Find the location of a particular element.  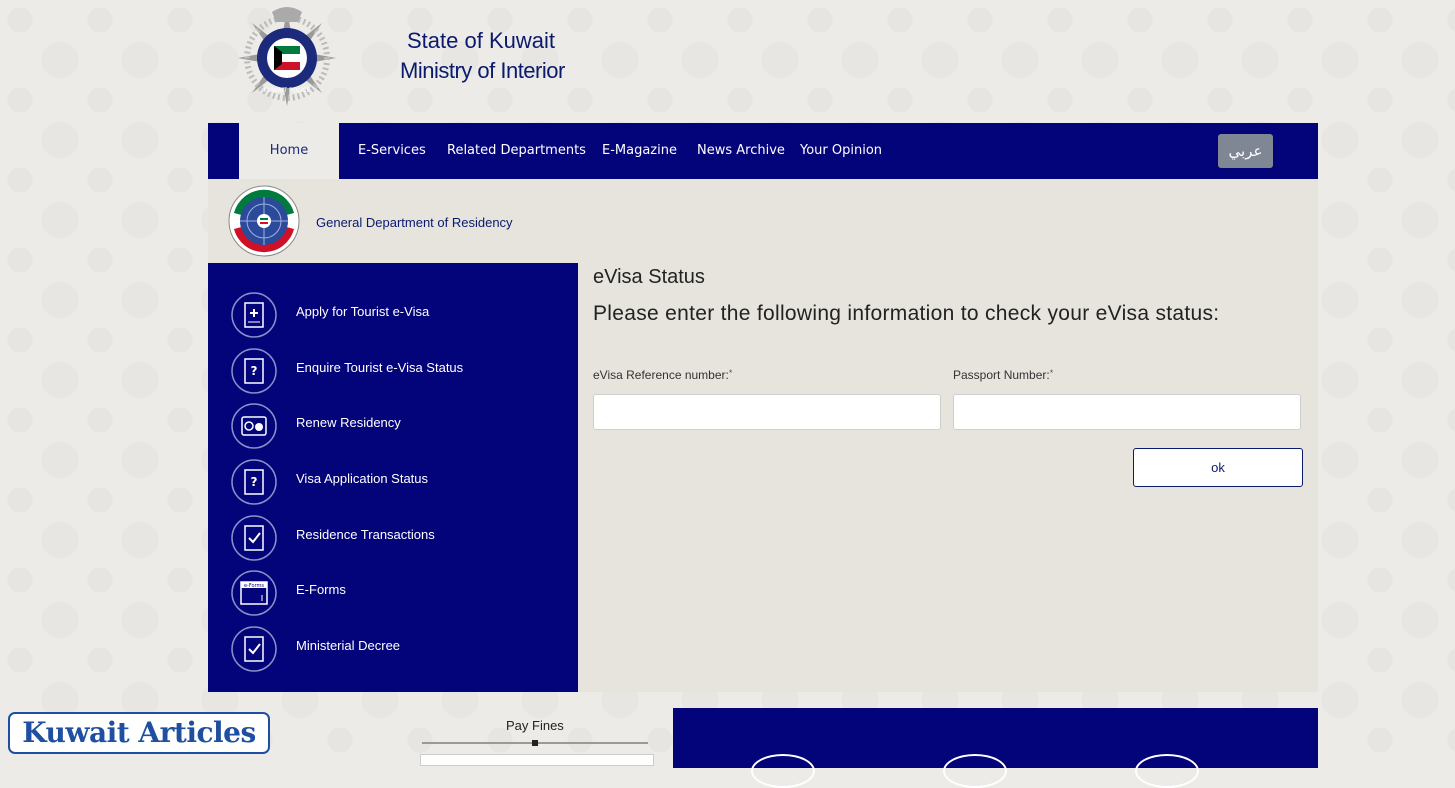

ref-number-input is located at coordinates (767, 412).